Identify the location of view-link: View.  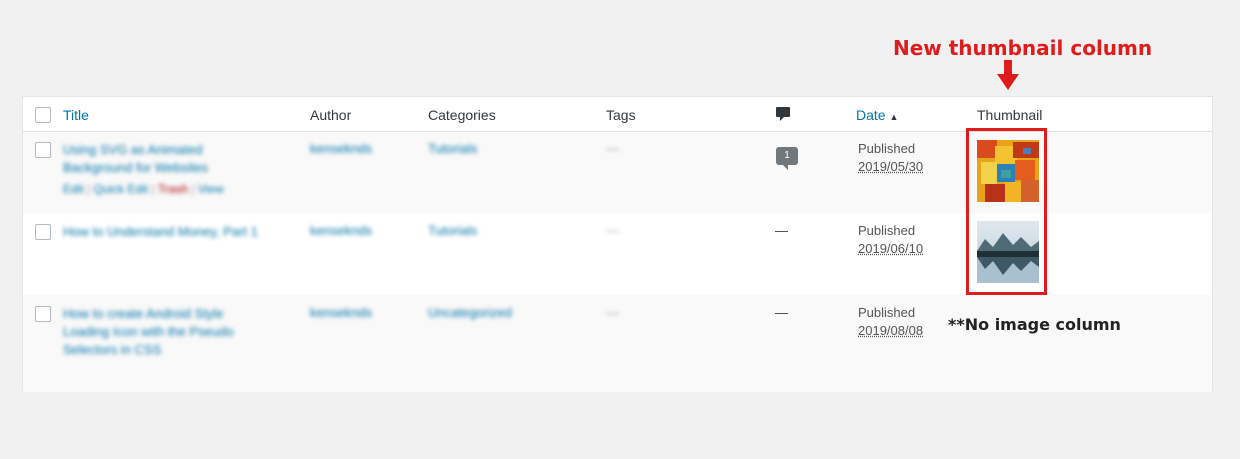
(211, 189).